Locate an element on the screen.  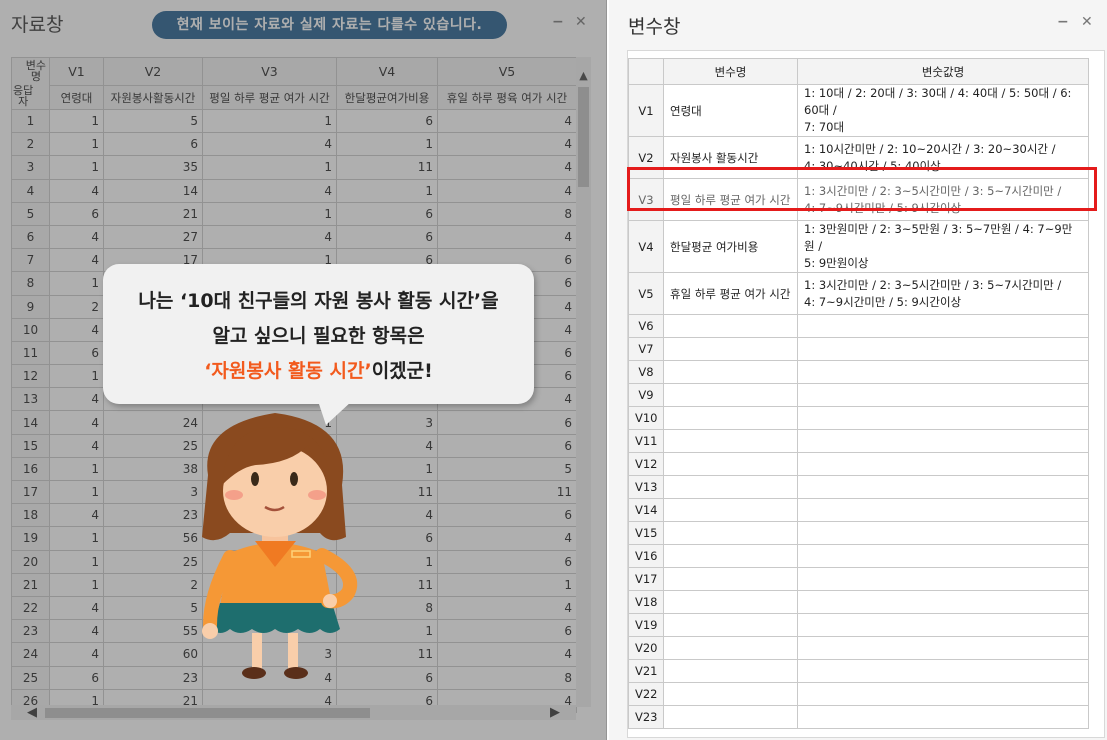
variable-row: V21 is located at coordinates (858, 671).